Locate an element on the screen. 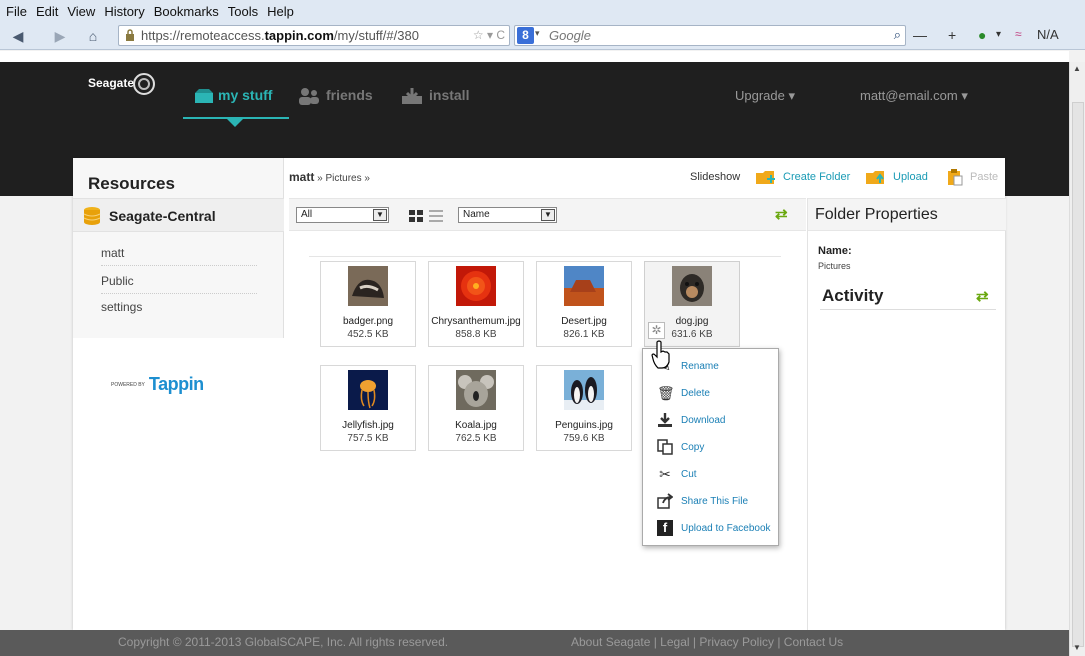 This screenshot has width=1085, height=656. powered-by-text: POWERED BY is located at coordinates (128, 385).